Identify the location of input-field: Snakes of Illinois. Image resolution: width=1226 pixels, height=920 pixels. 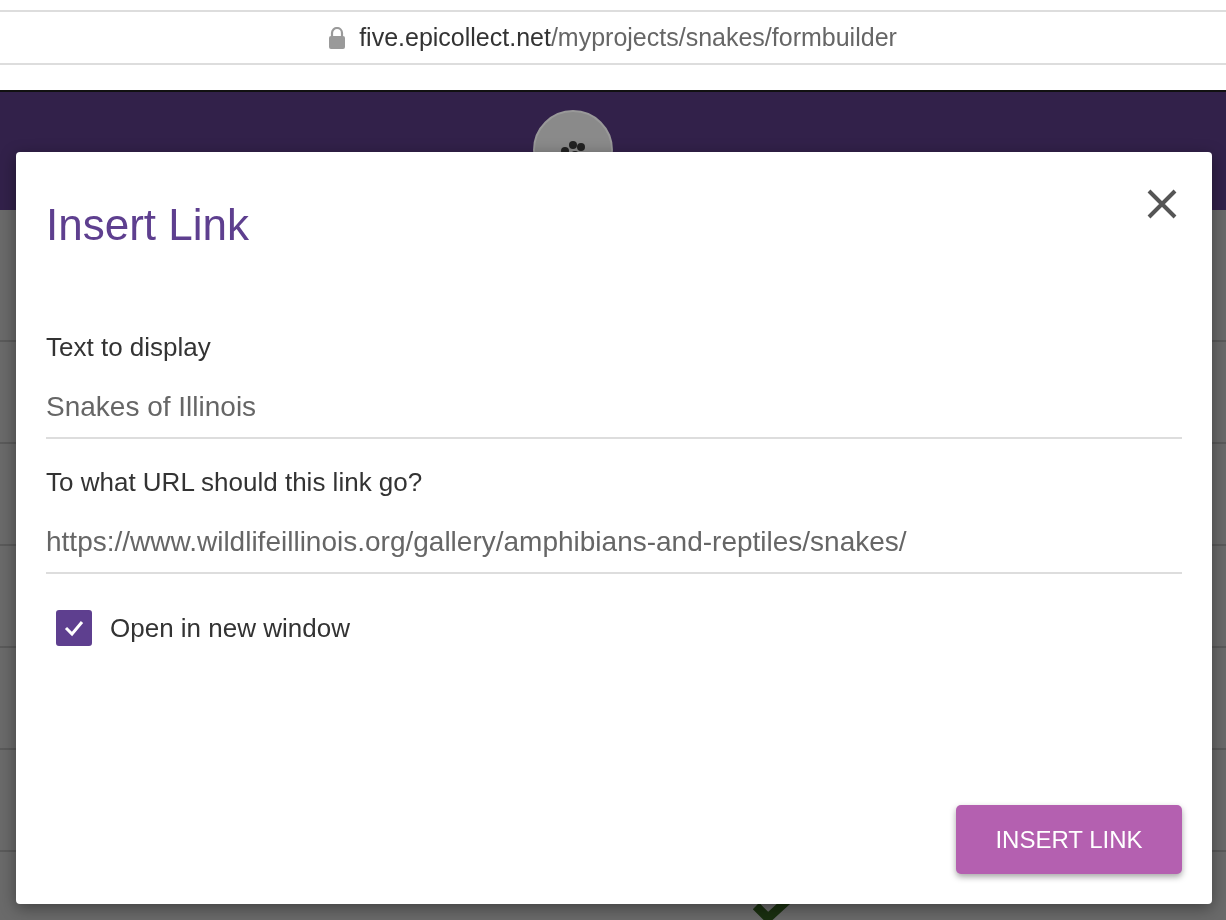
(614, 413).